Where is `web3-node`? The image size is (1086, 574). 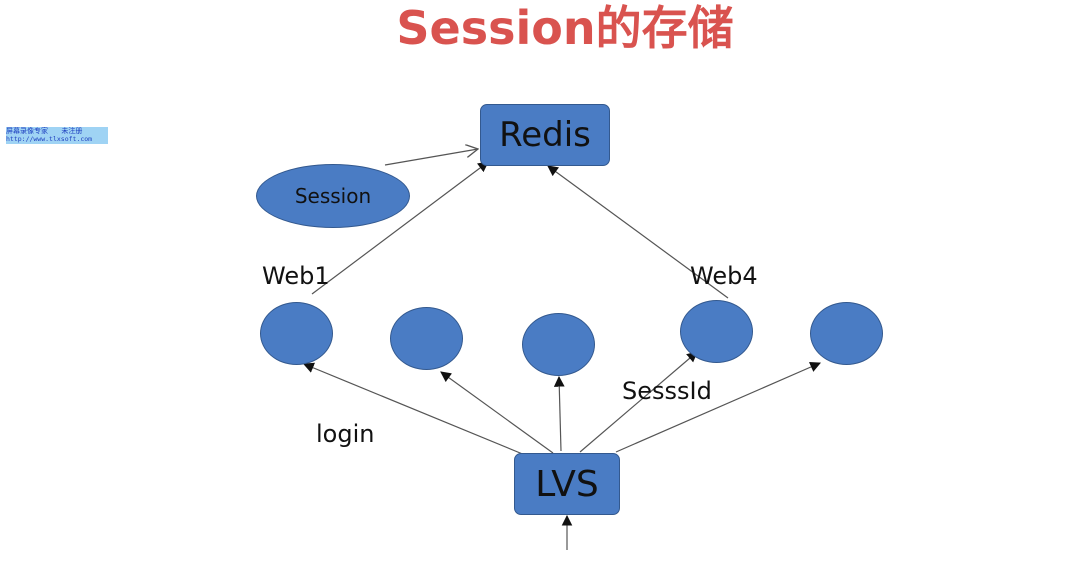 web3-node is located at coordinates (558, 344).